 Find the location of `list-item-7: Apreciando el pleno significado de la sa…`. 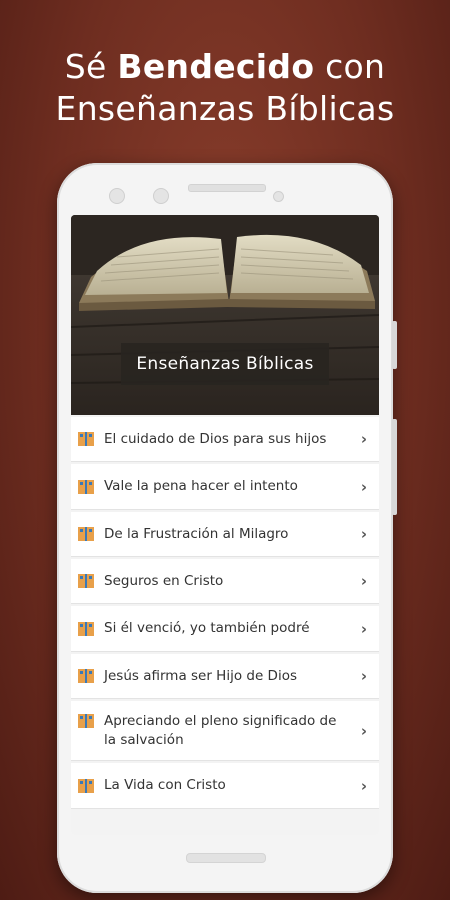

list-item-7: Apreciando el pleno significado de la sa… is located at coordinates (225, 731).